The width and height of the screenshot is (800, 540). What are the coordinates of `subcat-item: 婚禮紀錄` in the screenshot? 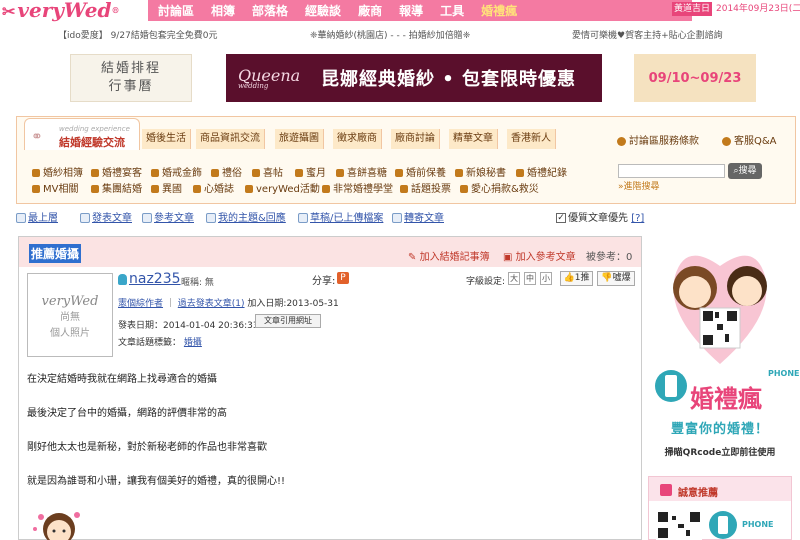 It's located at (541, 171).